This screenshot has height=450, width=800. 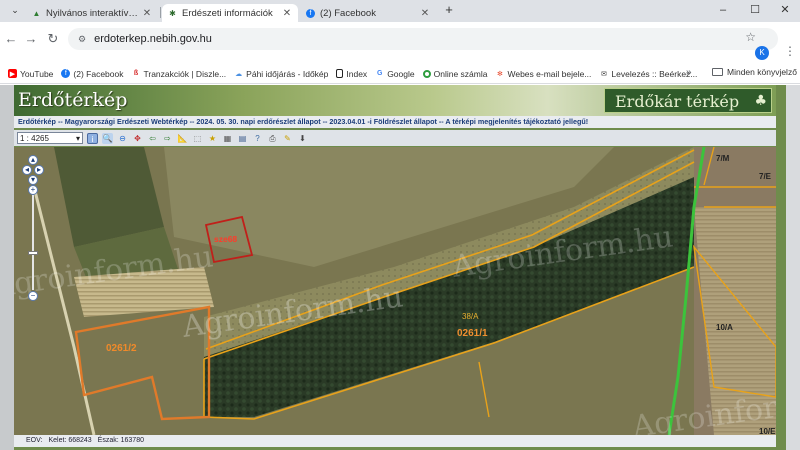 What do you see at coordinates (785, 10) in the screenshot?
I see `close-window-button: ✕` at bounding box center [785, 10].